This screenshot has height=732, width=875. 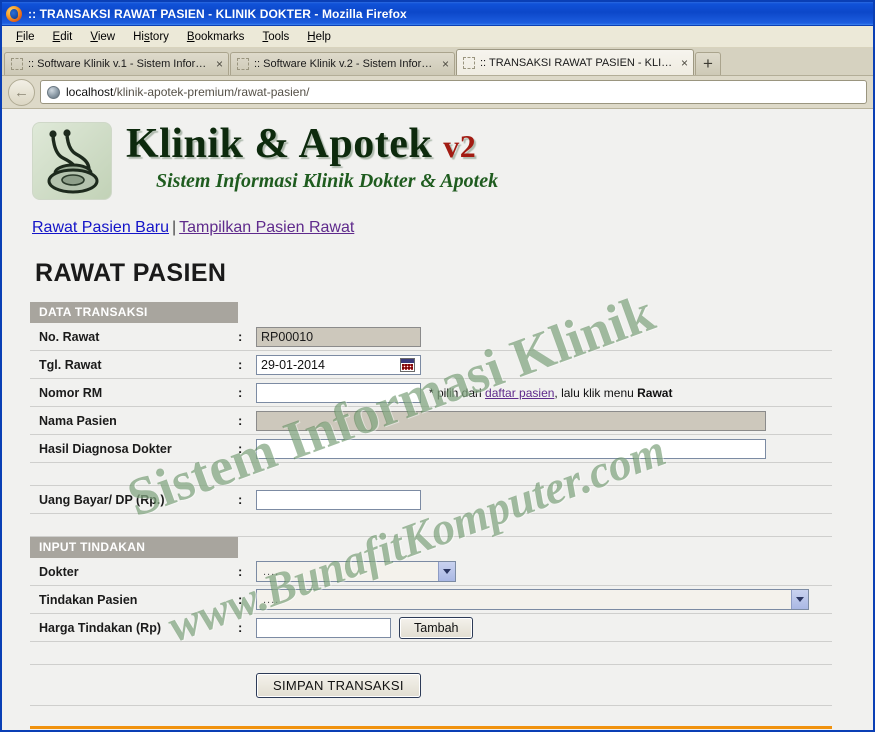 What do you see at coordinates (323, 627) in the screenshot?
I see `input-harga-tindakan` at bounding box center [323, 627].